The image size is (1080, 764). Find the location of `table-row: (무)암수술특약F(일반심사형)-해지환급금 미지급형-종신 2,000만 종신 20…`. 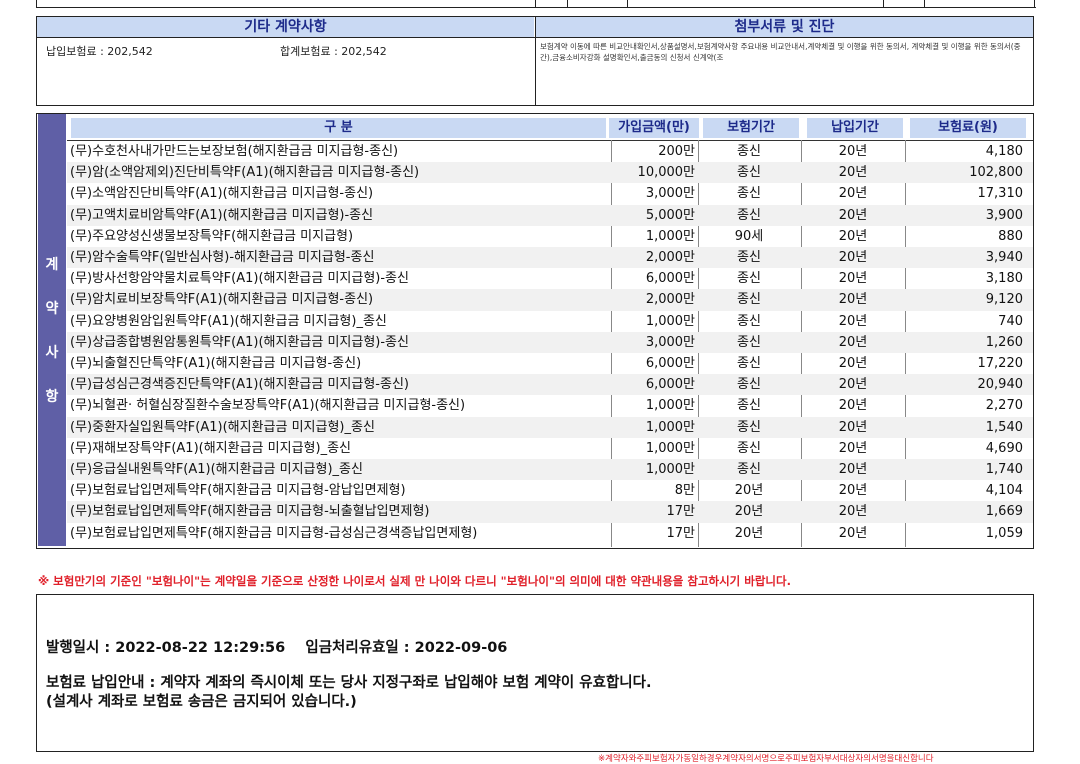

table-row: (무)암수술특약F(일반심사형)-해지환급금 미지급형-종신 2,000만 종신 20… is located at coordinates (550, 258).